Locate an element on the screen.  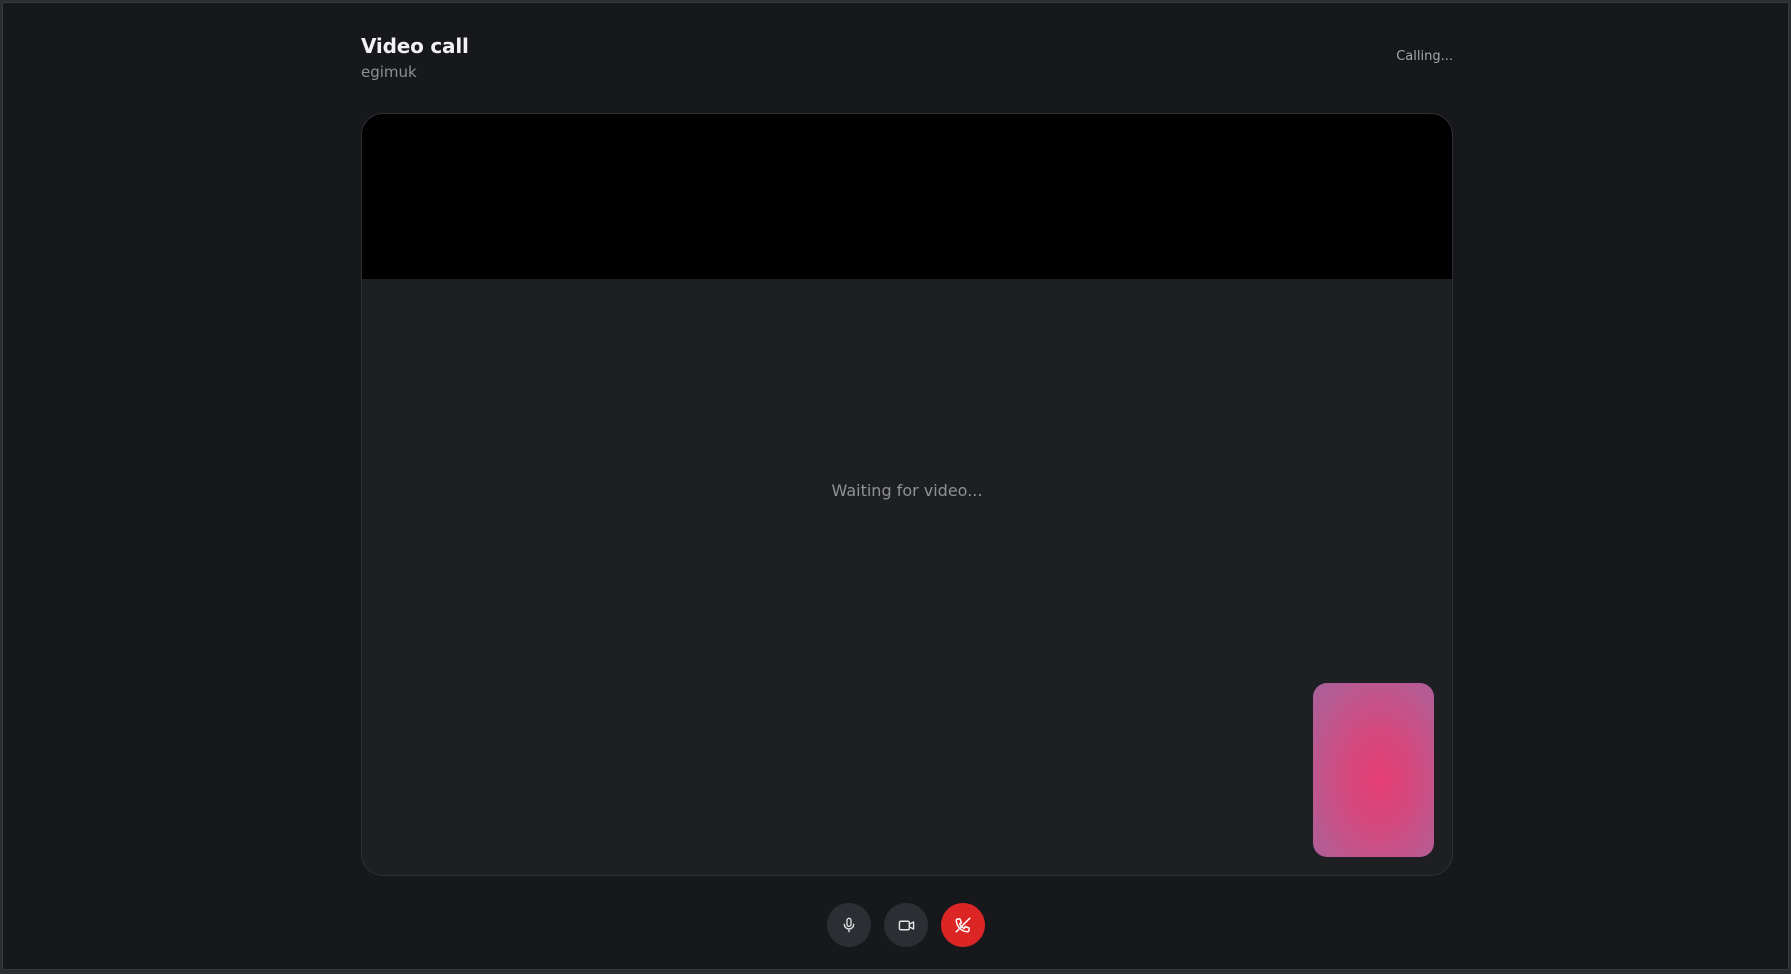
contact-name: egimuk is located at coordinates (389, 72).